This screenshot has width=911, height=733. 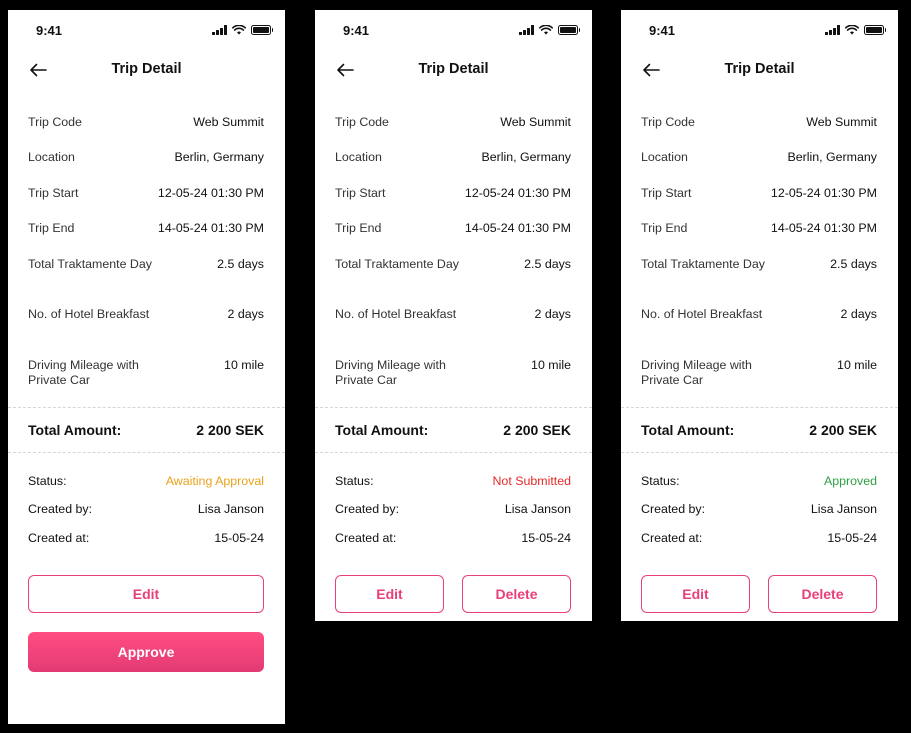 I want to click on detail-row-traktamente: Total Traktamente Day 2.5 days, so click(x=759, y=264).